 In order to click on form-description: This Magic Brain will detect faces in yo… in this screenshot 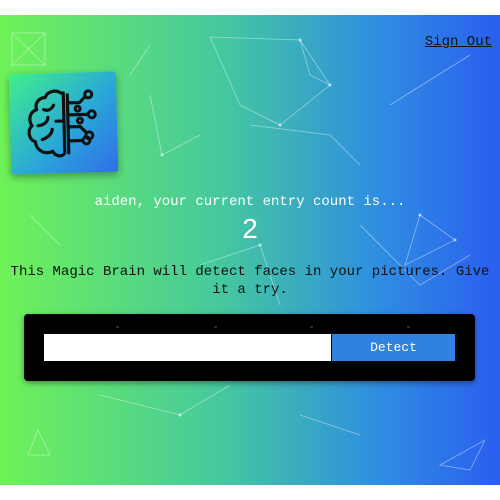, I will do `click(250, 281)`.